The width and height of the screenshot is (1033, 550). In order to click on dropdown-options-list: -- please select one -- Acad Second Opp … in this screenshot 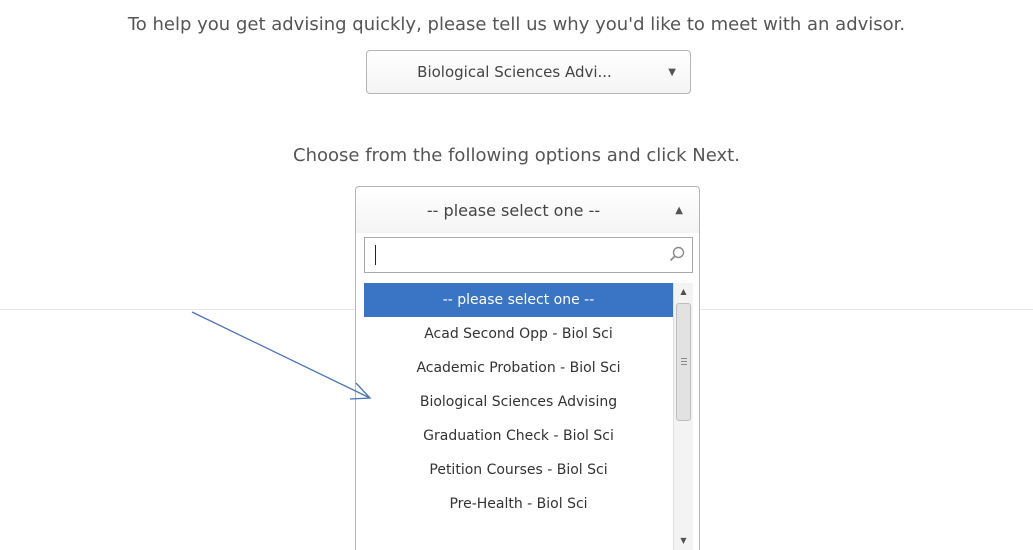, I will do `click(518, 402)`.